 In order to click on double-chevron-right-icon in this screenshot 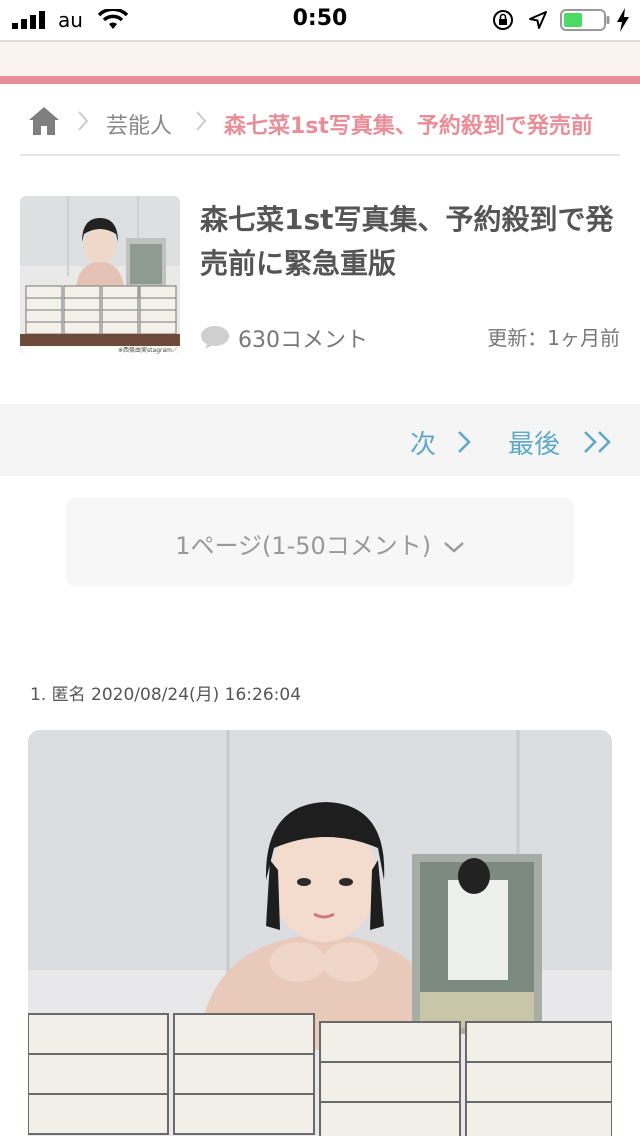, I will do `click(598, 442)`.